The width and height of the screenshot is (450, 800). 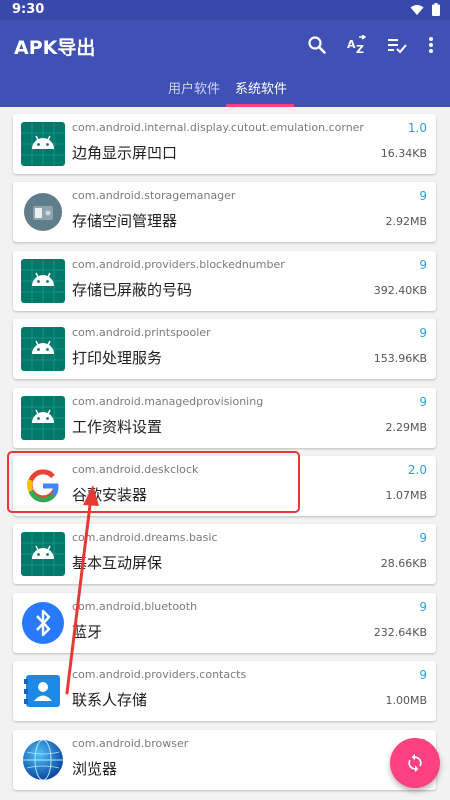 I want to click on app-name: 联系人存储, so click(x=110, y=700).